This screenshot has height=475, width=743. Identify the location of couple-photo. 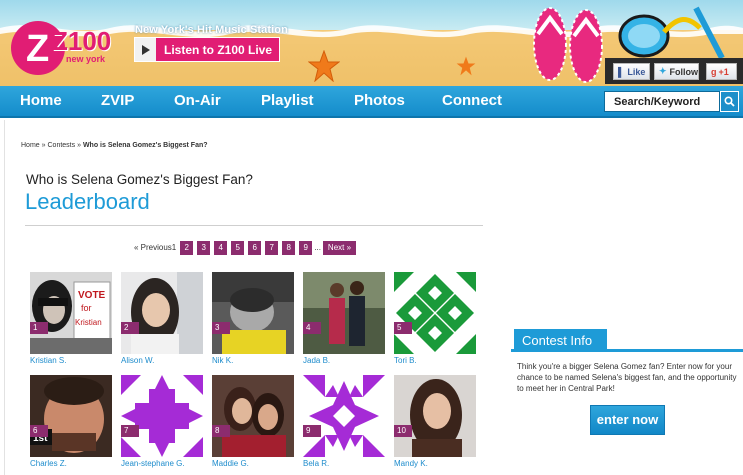
(344, 313).